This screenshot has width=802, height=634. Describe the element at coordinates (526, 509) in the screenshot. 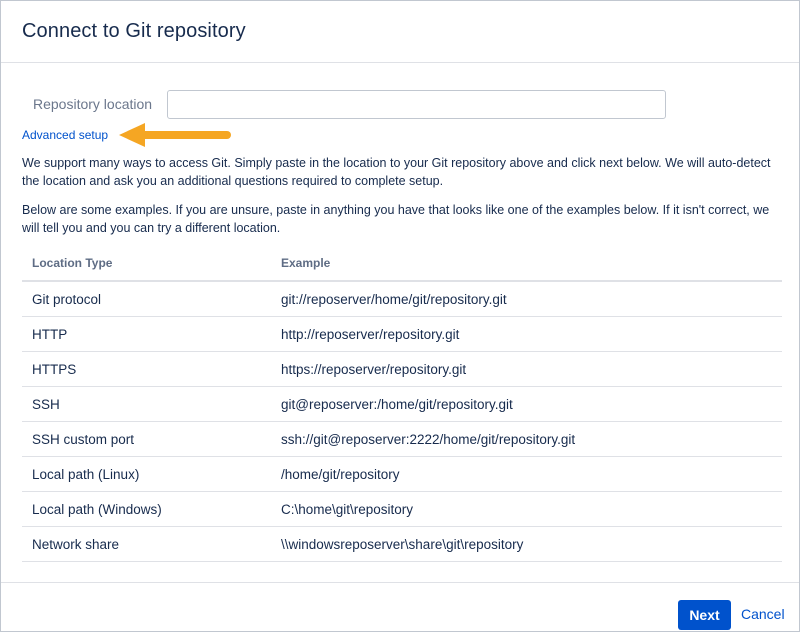

I see `example-cell: C:\home\git\repository` at that location.